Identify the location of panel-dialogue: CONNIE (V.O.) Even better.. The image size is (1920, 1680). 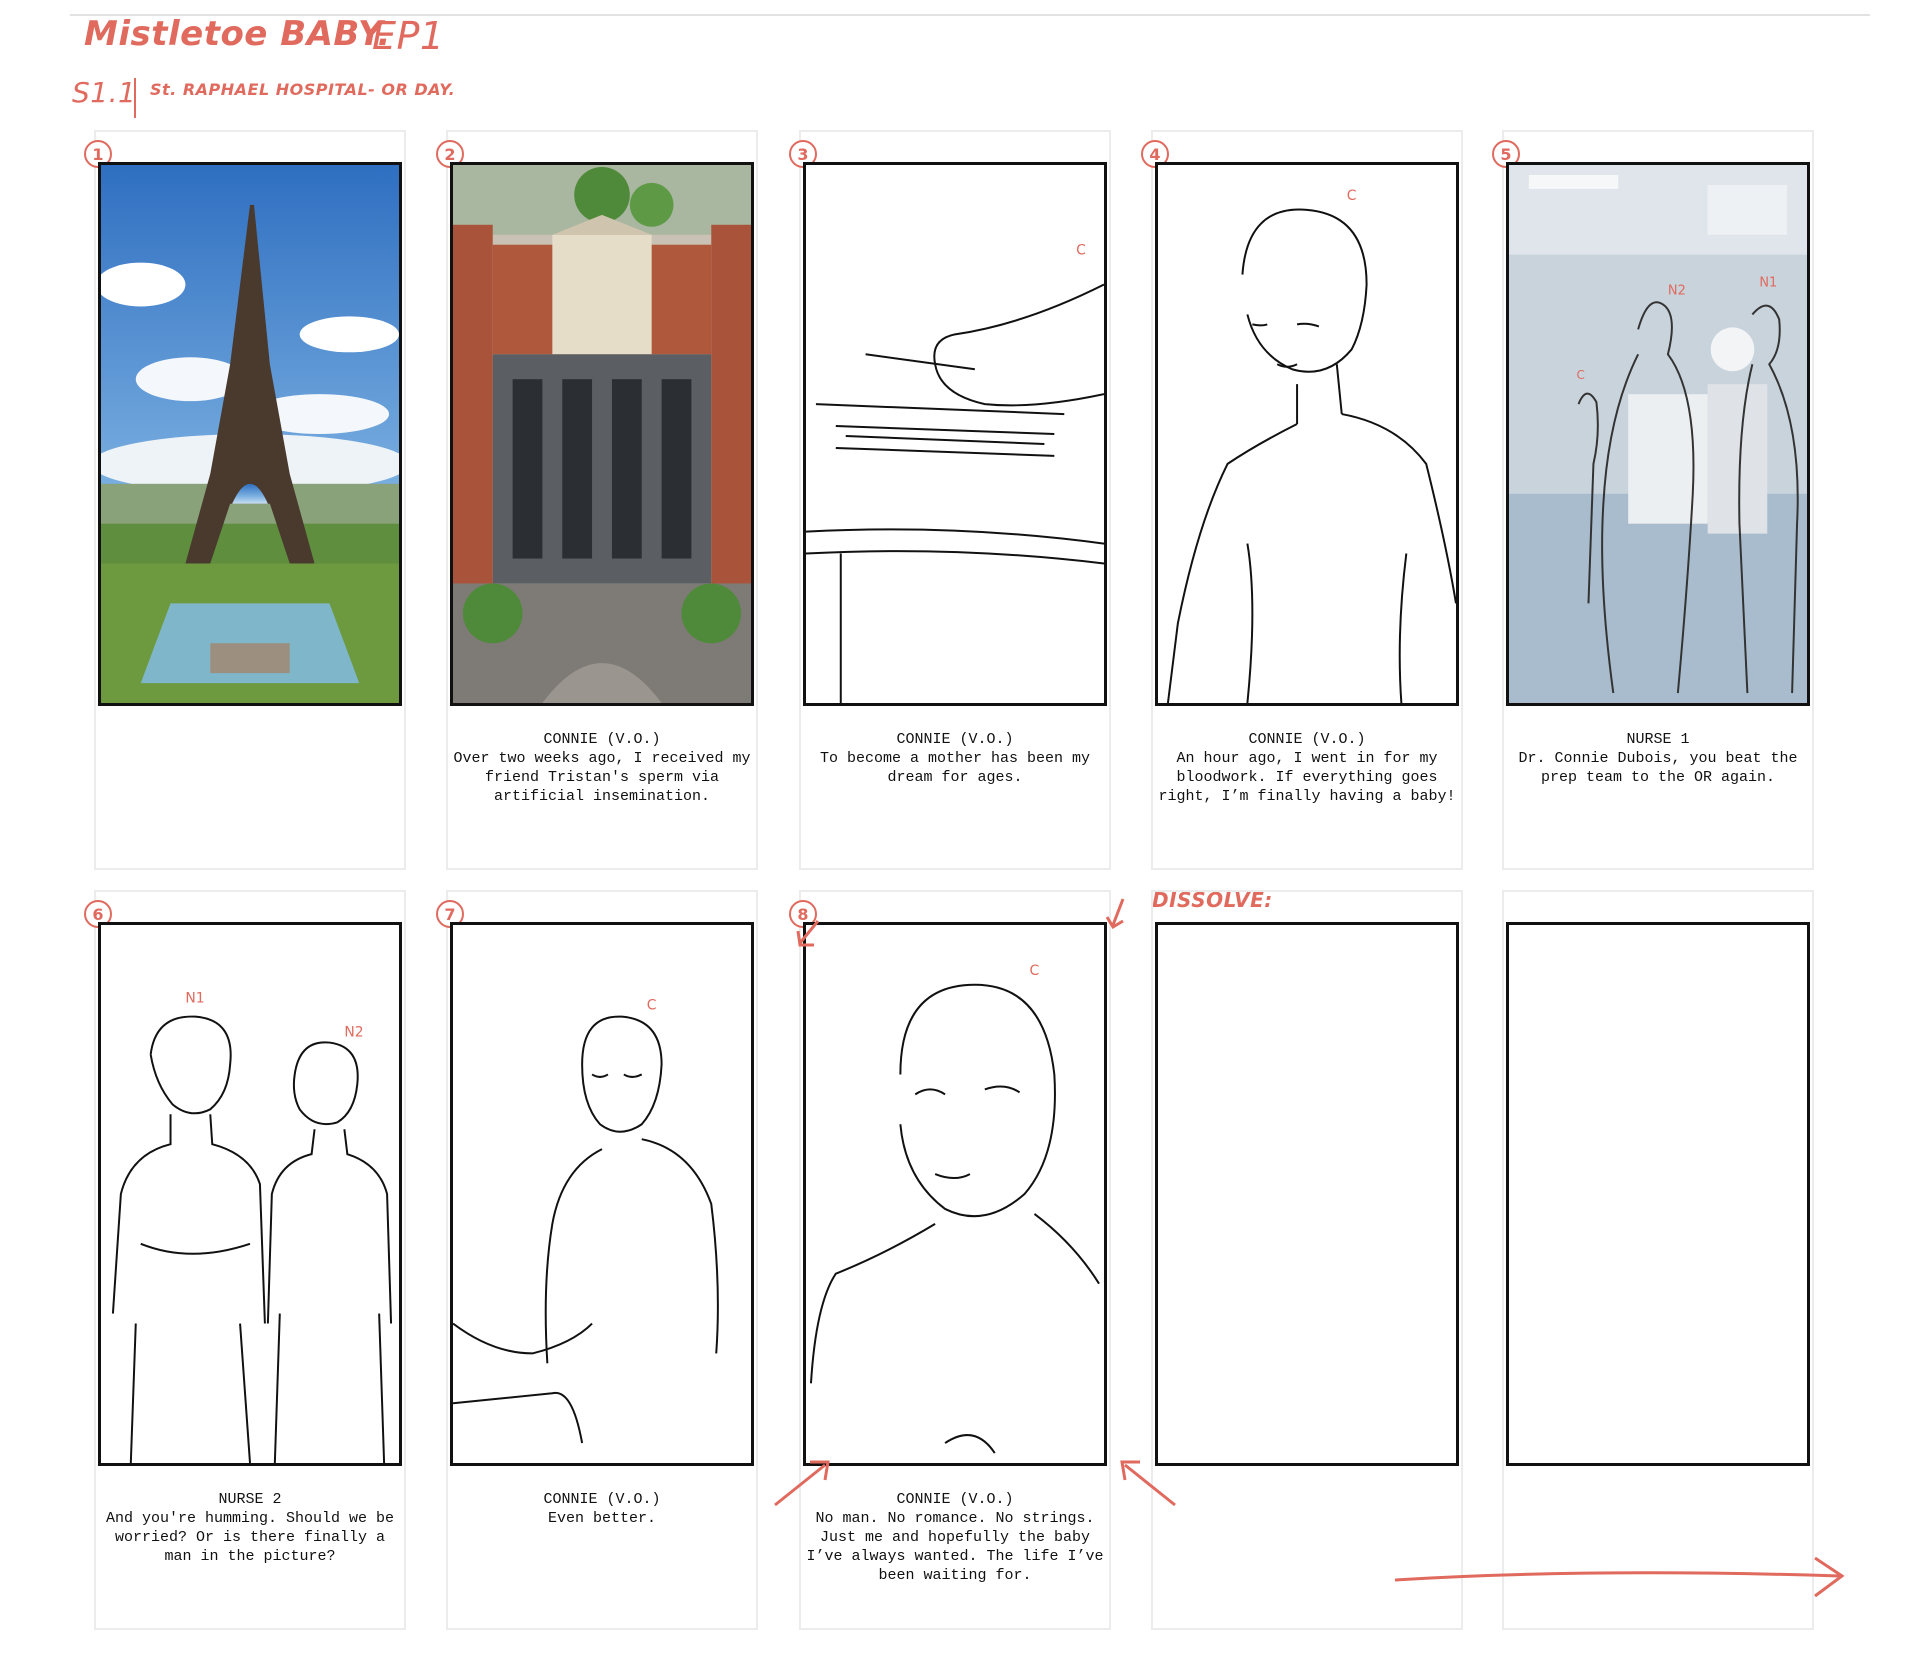
(602, 1509).